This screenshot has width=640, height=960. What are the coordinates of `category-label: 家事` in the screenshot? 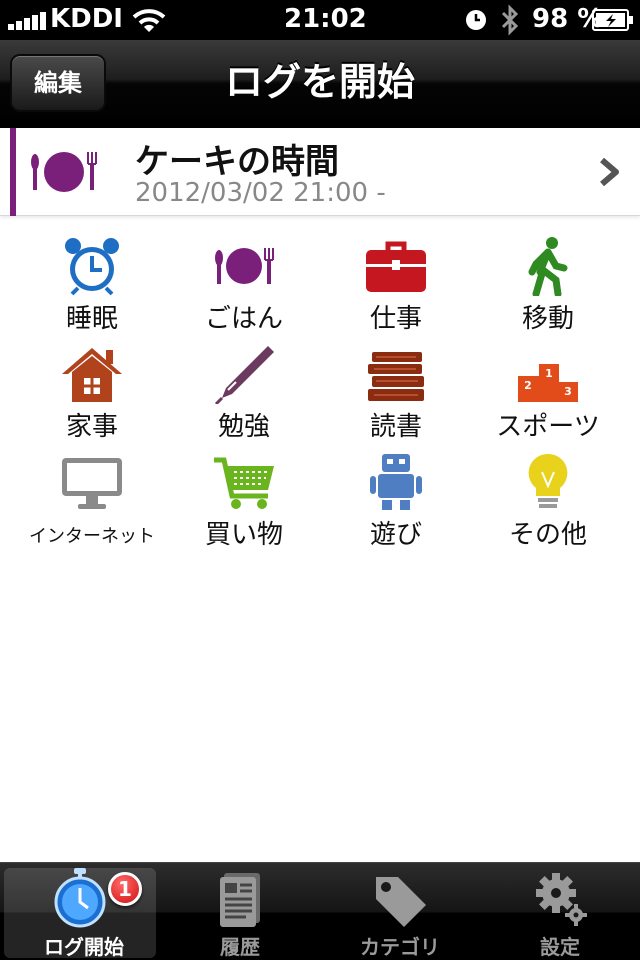 It's located at (91, 427).